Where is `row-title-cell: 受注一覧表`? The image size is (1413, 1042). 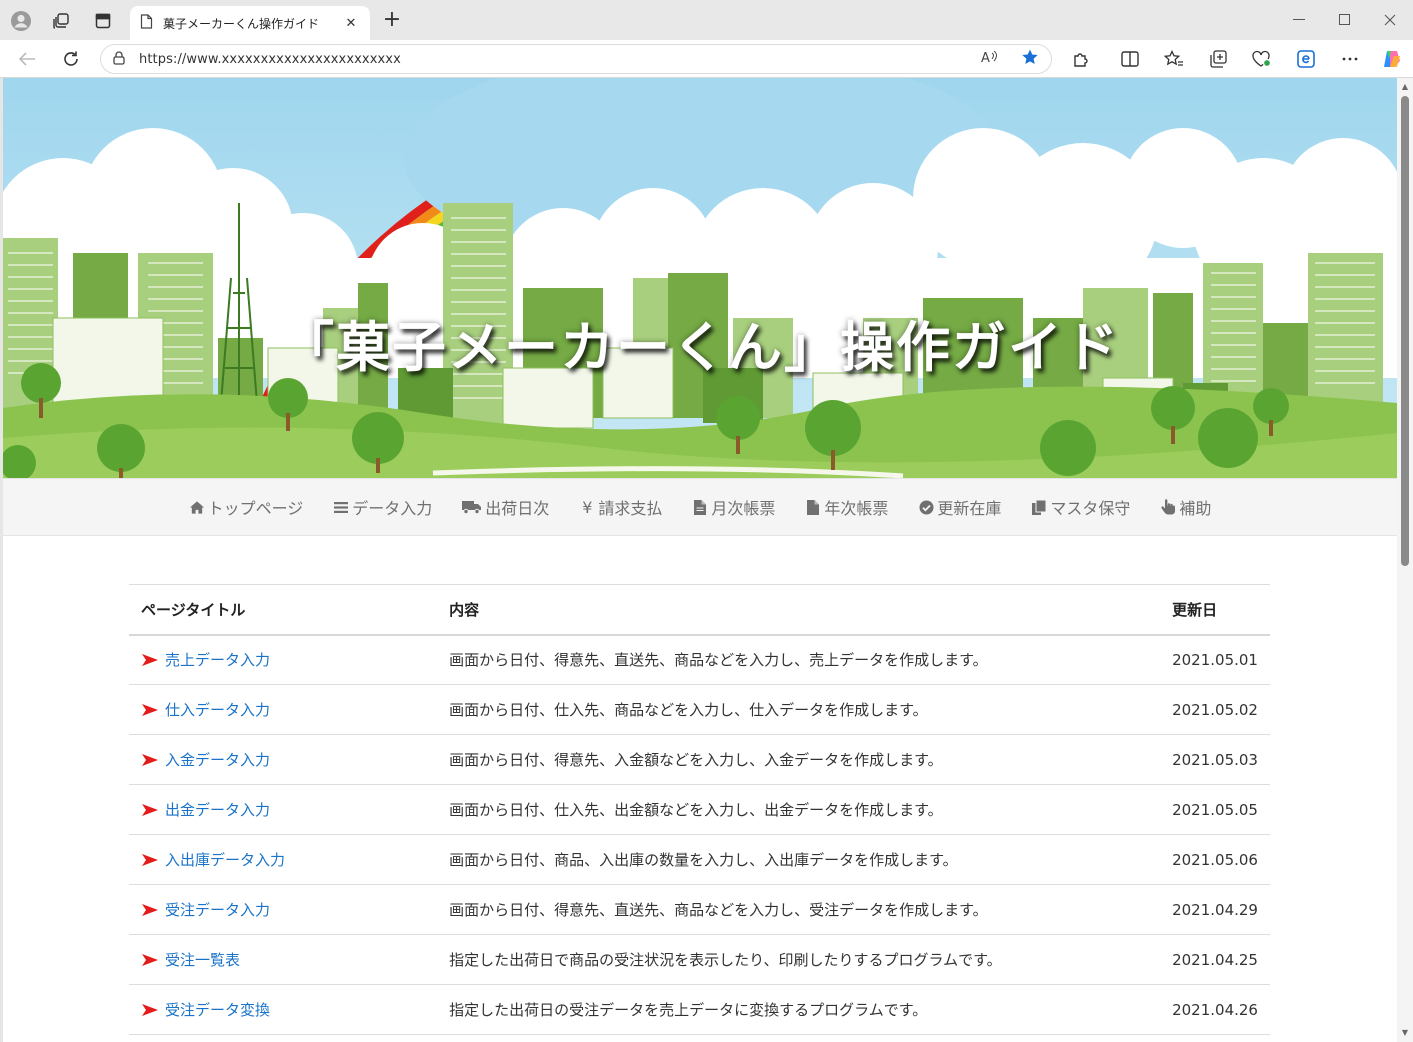 row-title-cell: 受注一覧表 is located at coordinates (283, 959).